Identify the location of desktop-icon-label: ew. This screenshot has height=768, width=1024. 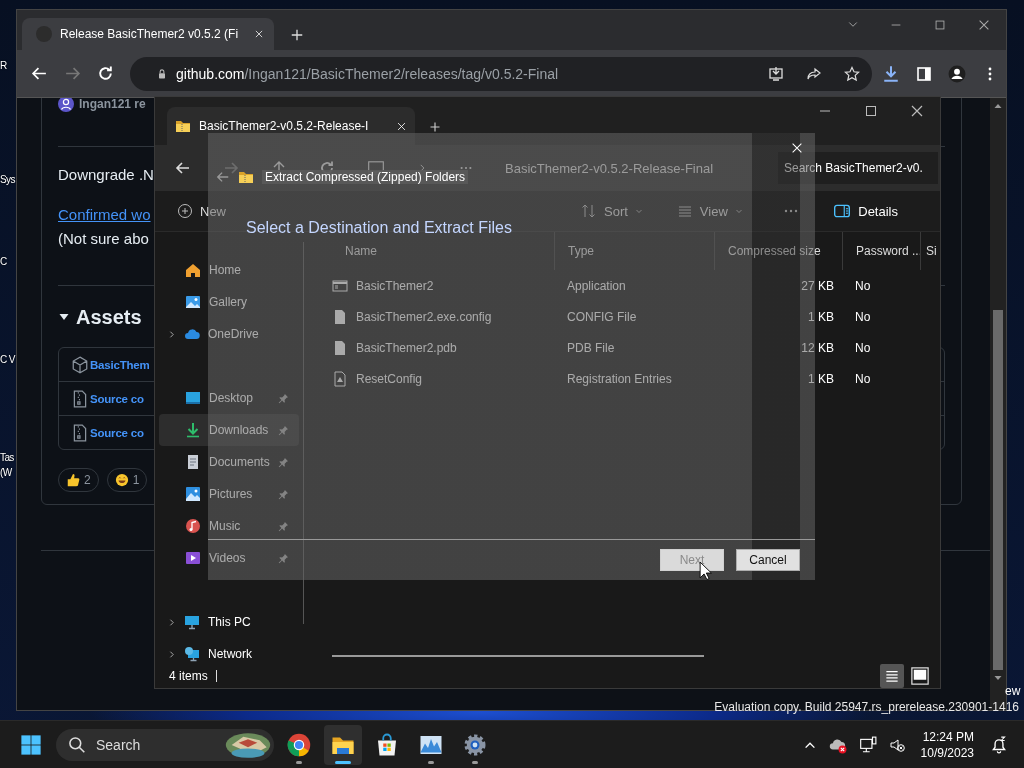
(1013, 691).